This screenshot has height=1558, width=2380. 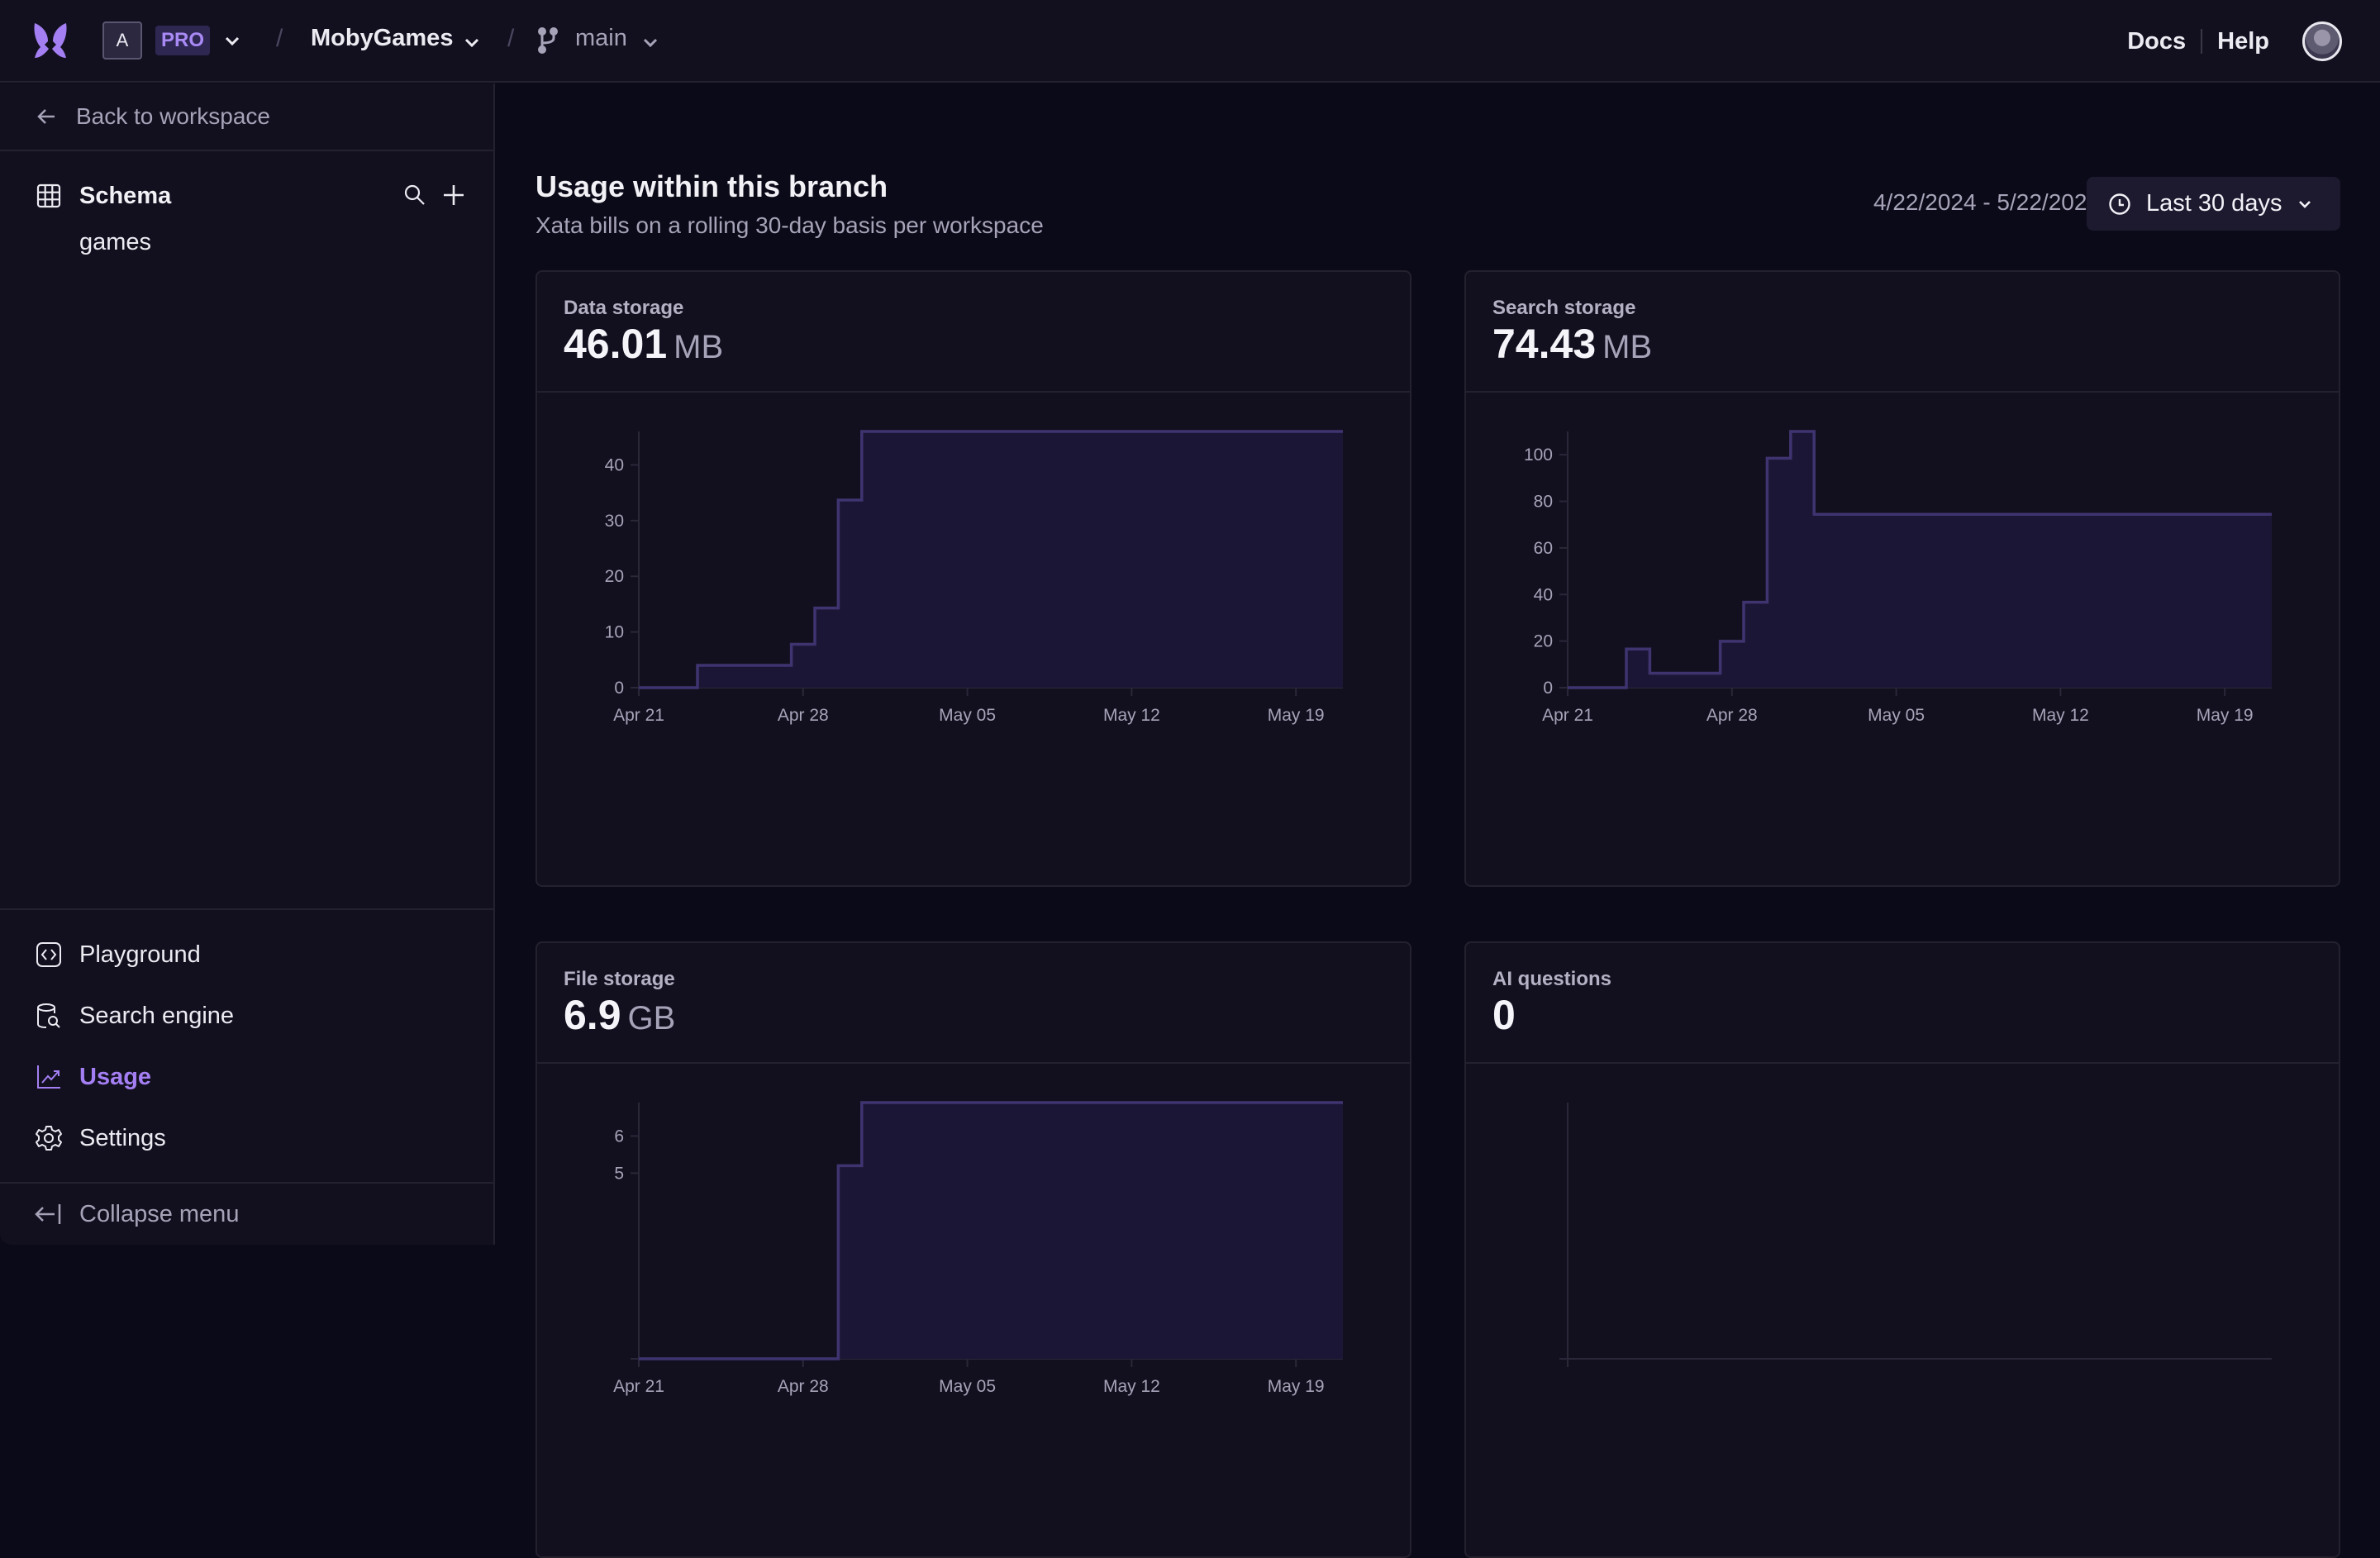 What do you see at coordinates (382, 38) in the screenshot?
I see `database-selector: MobyGames` at bounding box center [382, 38].